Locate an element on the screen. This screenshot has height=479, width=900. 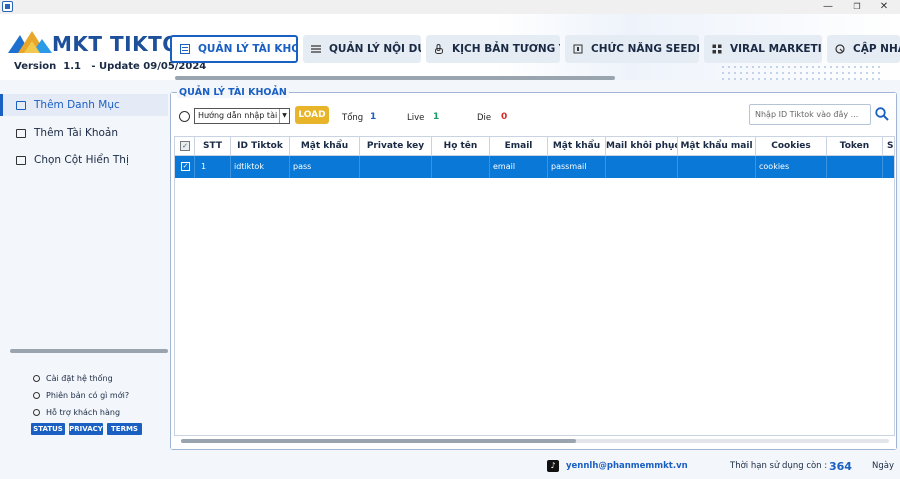
table-horizontal-scrollbar is located at coordinates (535, 441).